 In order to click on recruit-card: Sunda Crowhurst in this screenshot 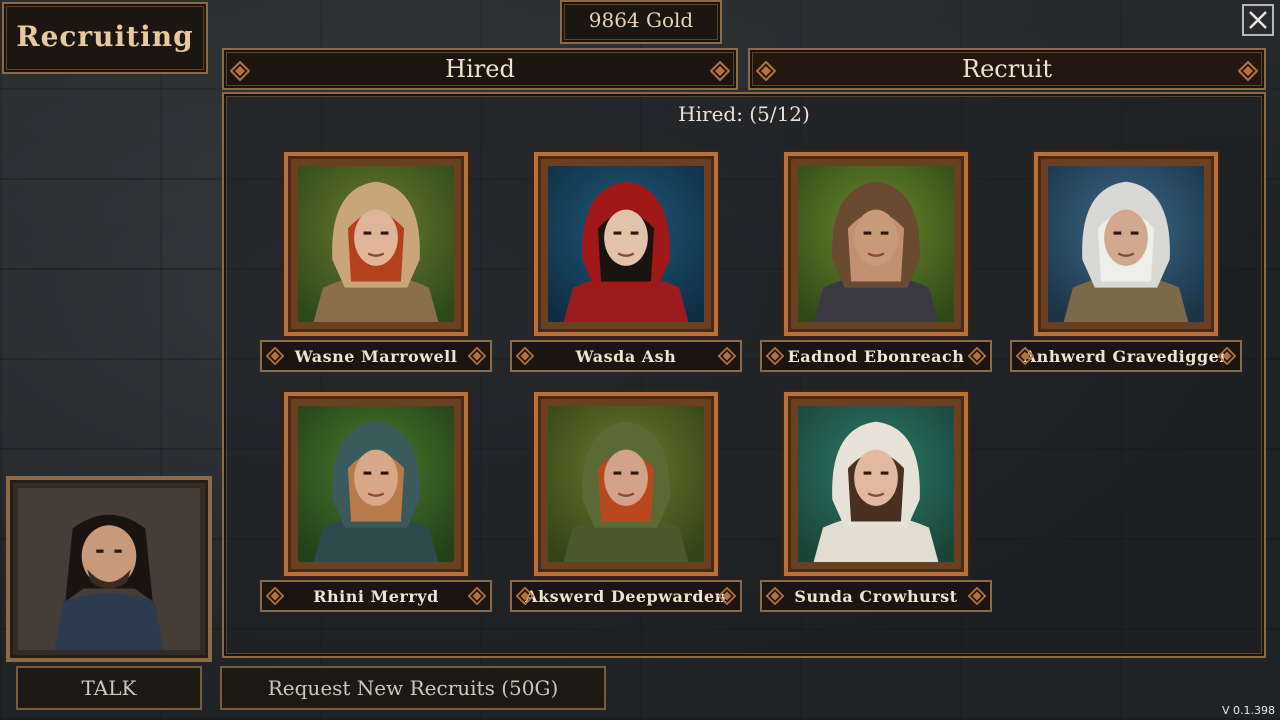, I will do `click(878, 505)`.